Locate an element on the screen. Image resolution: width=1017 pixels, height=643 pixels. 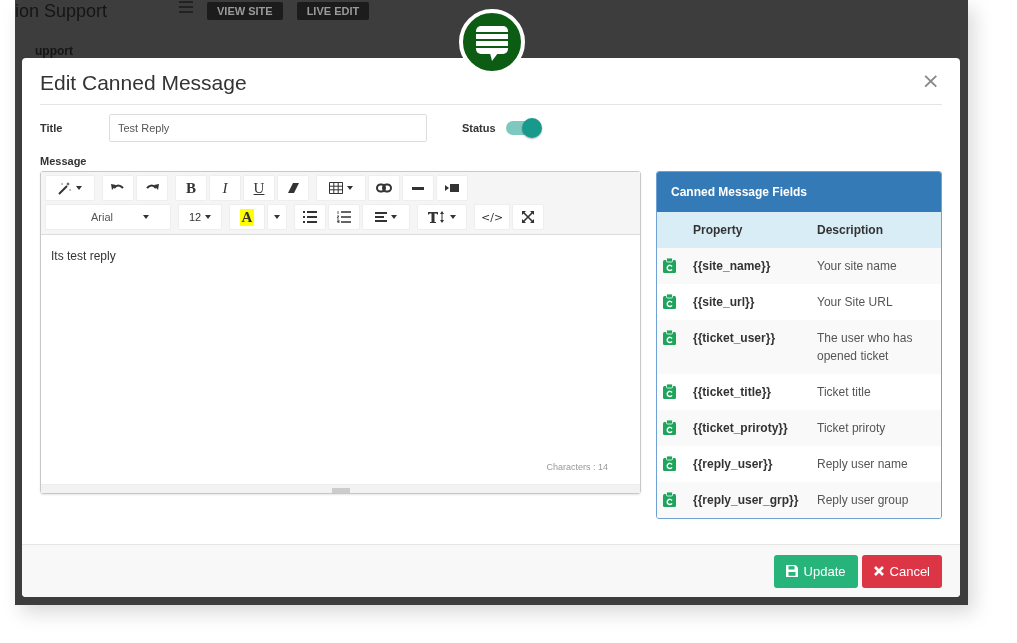
save-icon is located at coordinates (791, 571).